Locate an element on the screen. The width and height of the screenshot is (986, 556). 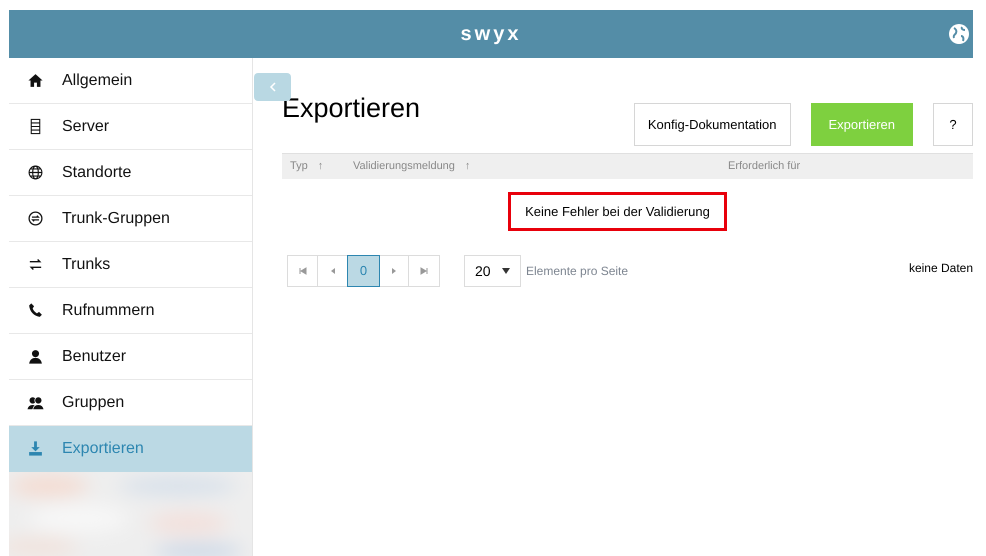
sidebar-item: Trunk-Gruppen is located at coordinates (130, 219).